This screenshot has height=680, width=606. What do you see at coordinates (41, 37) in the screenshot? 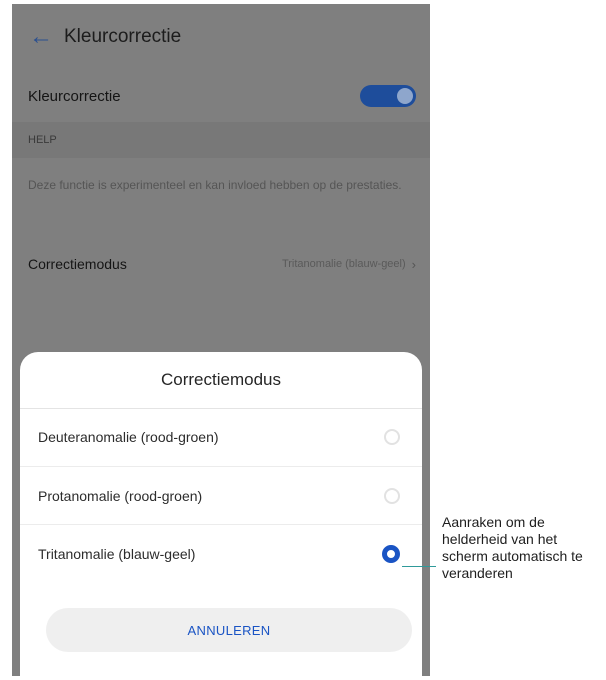
I see `arrow-left-icon: ←` at bounding box center [41, 37].